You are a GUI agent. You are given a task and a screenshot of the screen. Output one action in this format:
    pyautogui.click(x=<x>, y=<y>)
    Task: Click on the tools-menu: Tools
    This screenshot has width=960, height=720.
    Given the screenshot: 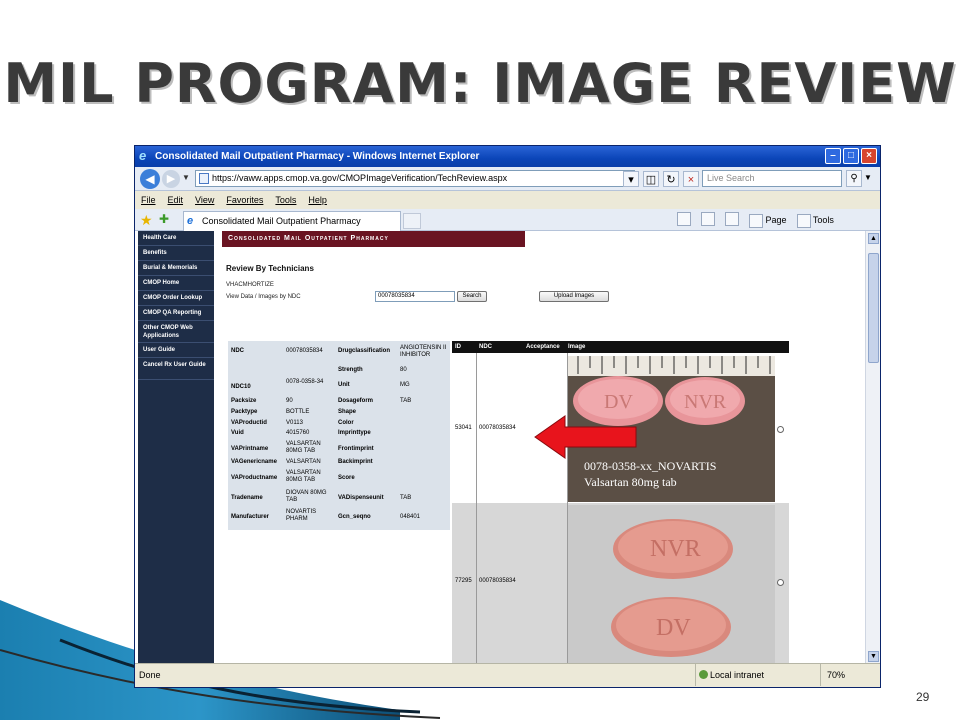 What is the action you would take?
    pyautogui.click(x=815, y=220)
    